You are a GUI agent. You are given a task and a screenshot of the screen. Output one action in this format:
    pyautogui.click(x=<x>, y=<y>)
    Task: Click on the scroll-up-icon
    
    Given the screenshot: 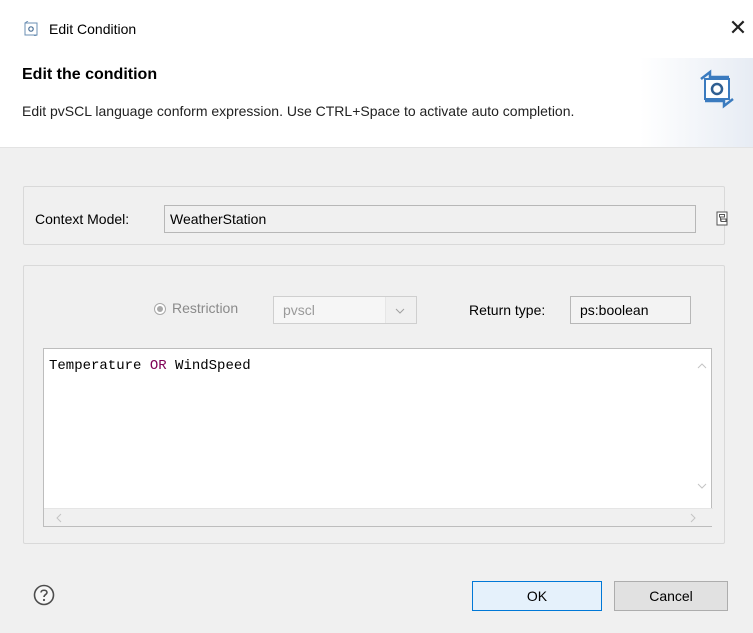 What is the action you would take?
    pyautogui.click(x=702, y=366)
    